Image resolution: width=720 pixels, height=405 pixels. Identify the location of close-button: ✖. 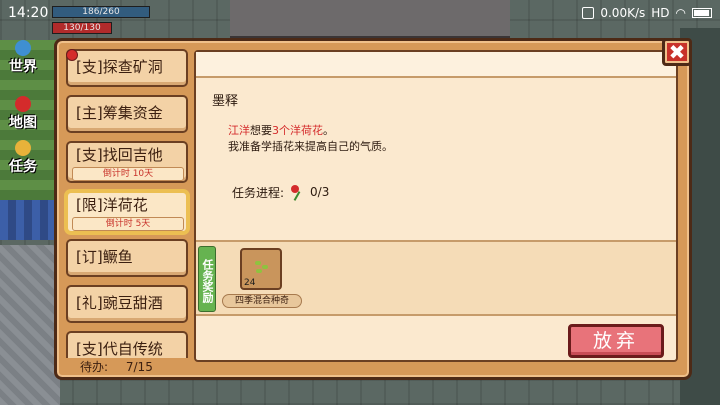
(677, 52).